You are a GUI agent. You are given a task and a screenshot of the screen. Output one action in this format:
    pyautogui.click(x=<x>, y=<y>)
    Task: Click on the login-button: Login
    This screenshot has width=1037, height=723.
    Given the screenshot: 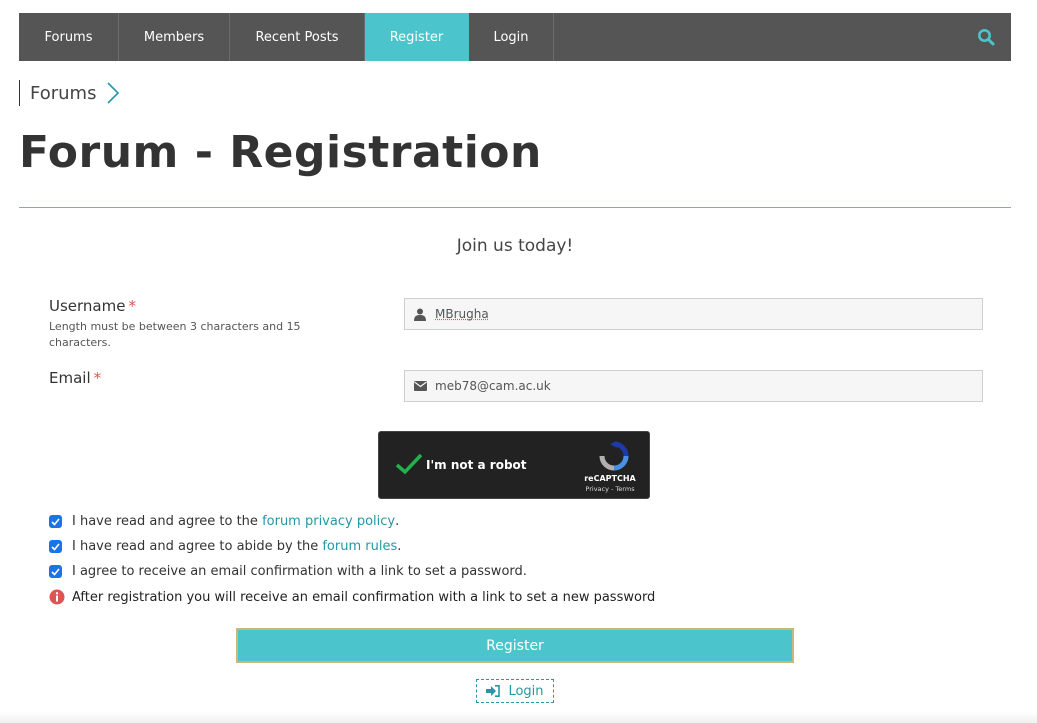 What is the action you would take?
    pyautogui.click(x=515, y=691)
    